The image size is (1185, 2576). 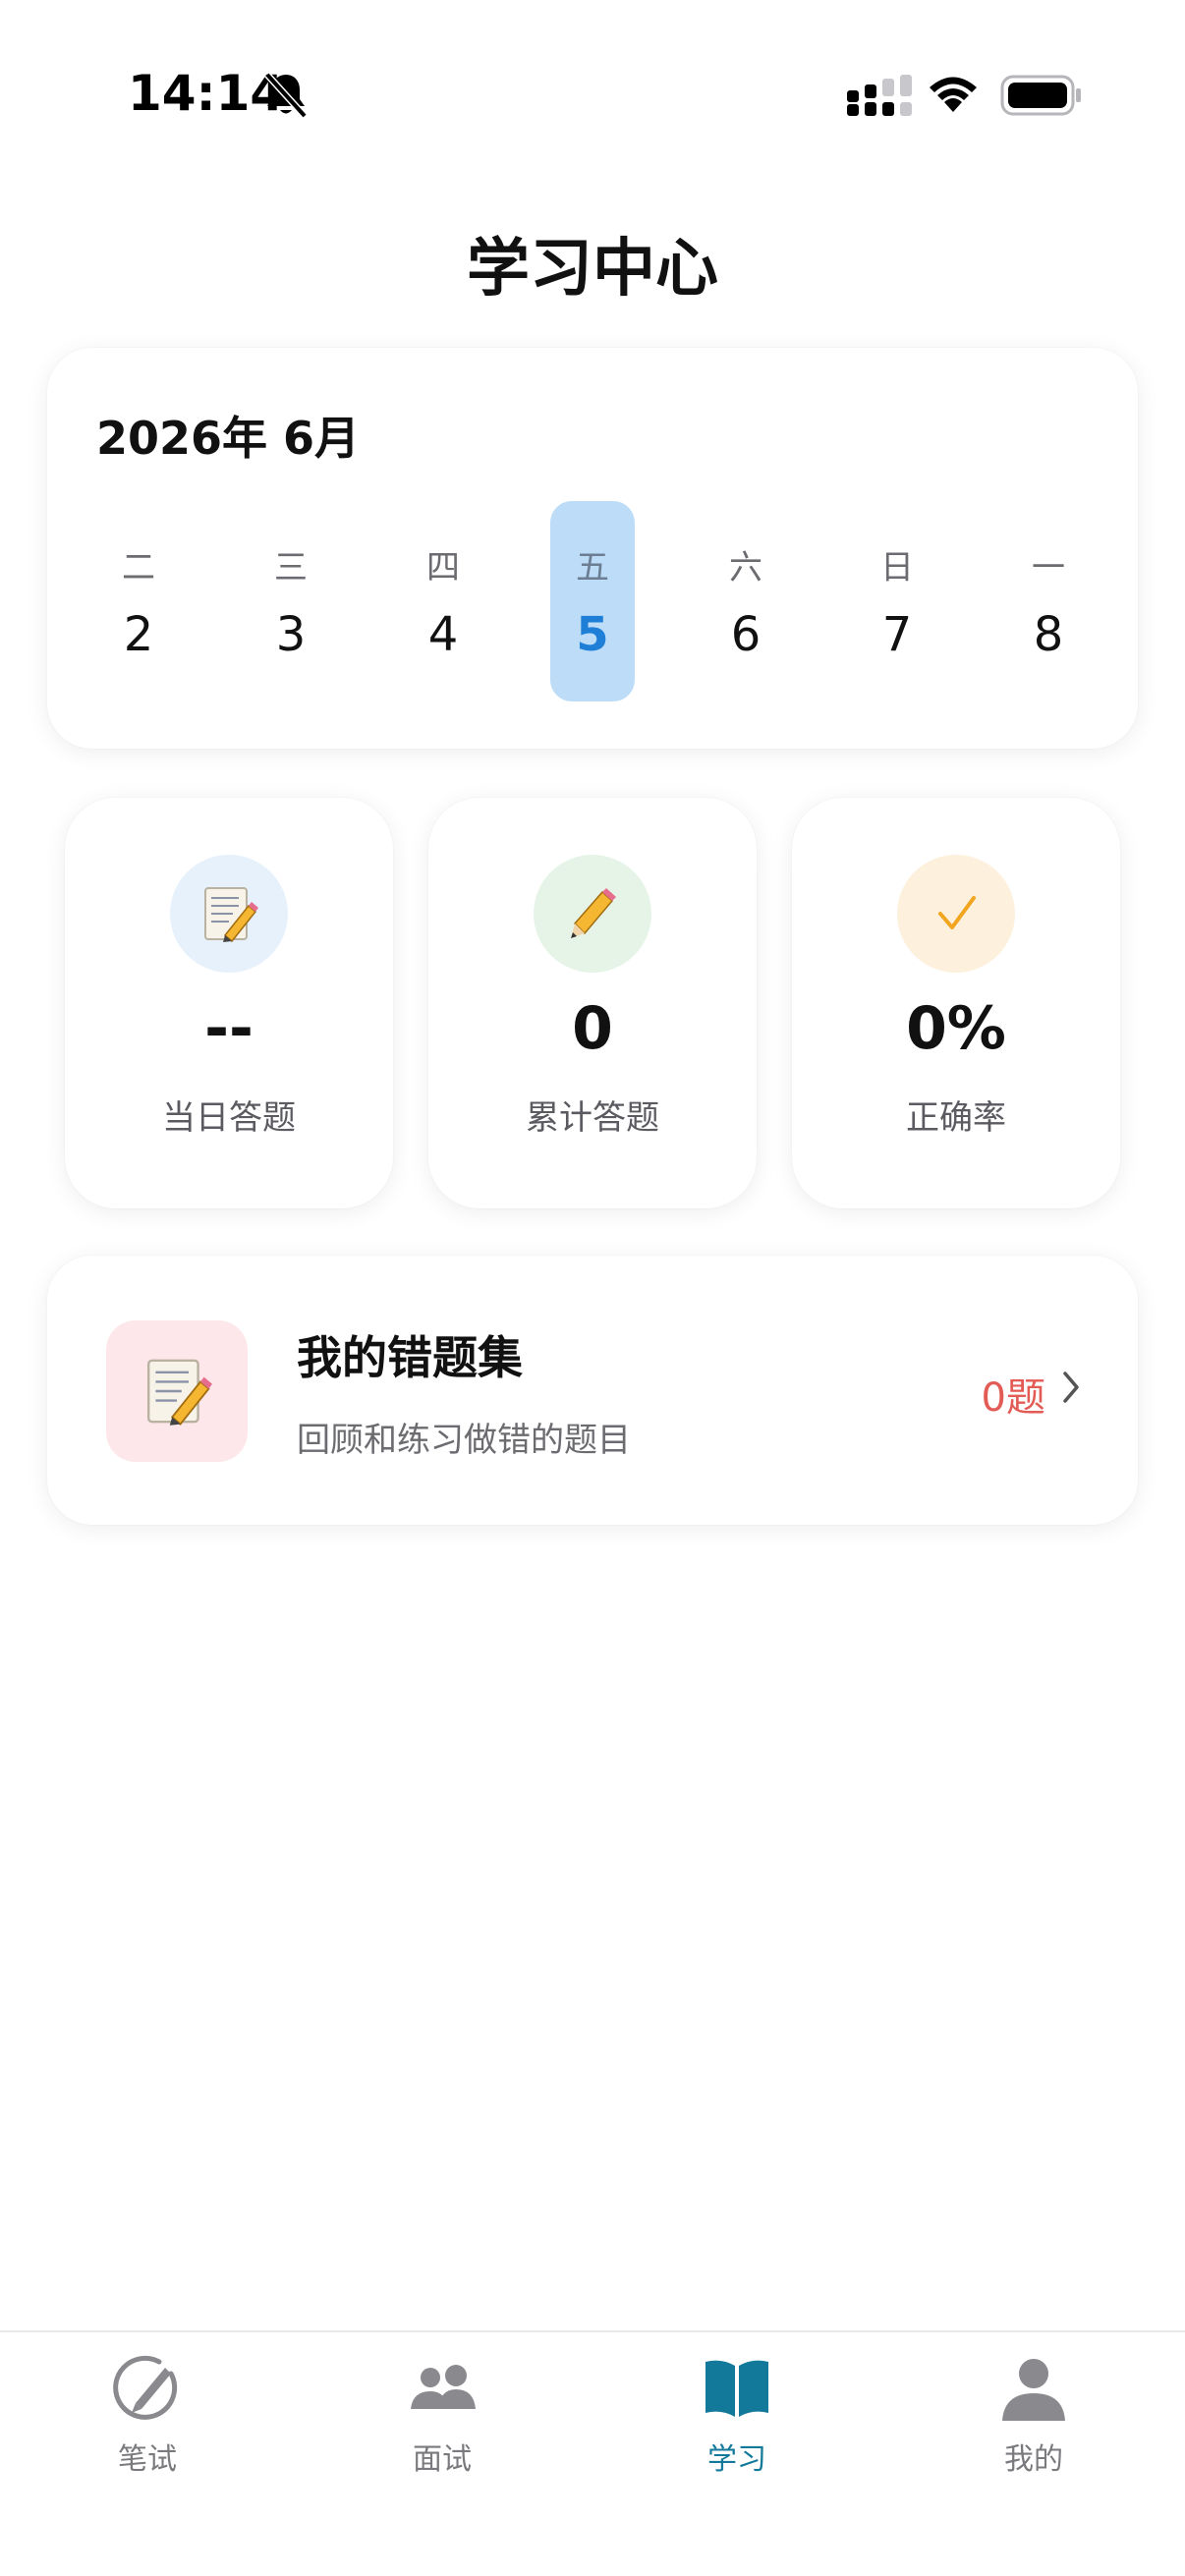 What do you see at coordinates (229, 438) in the screenshot?
I see `calendar-month-label: 2026年 6月` at bounding box center [229, 438].